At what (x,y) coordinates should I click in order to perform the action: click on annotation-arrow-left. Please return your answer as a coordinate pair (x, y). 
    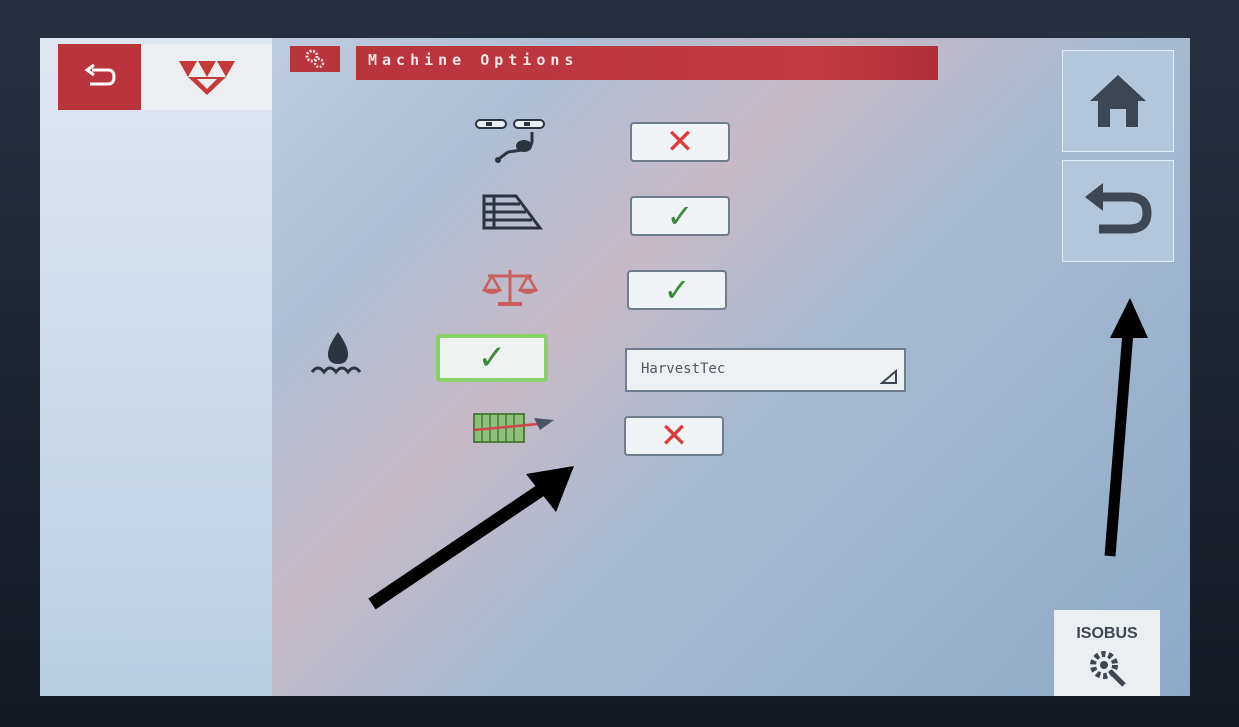
    Looking at the image, I should click on (471, 538).